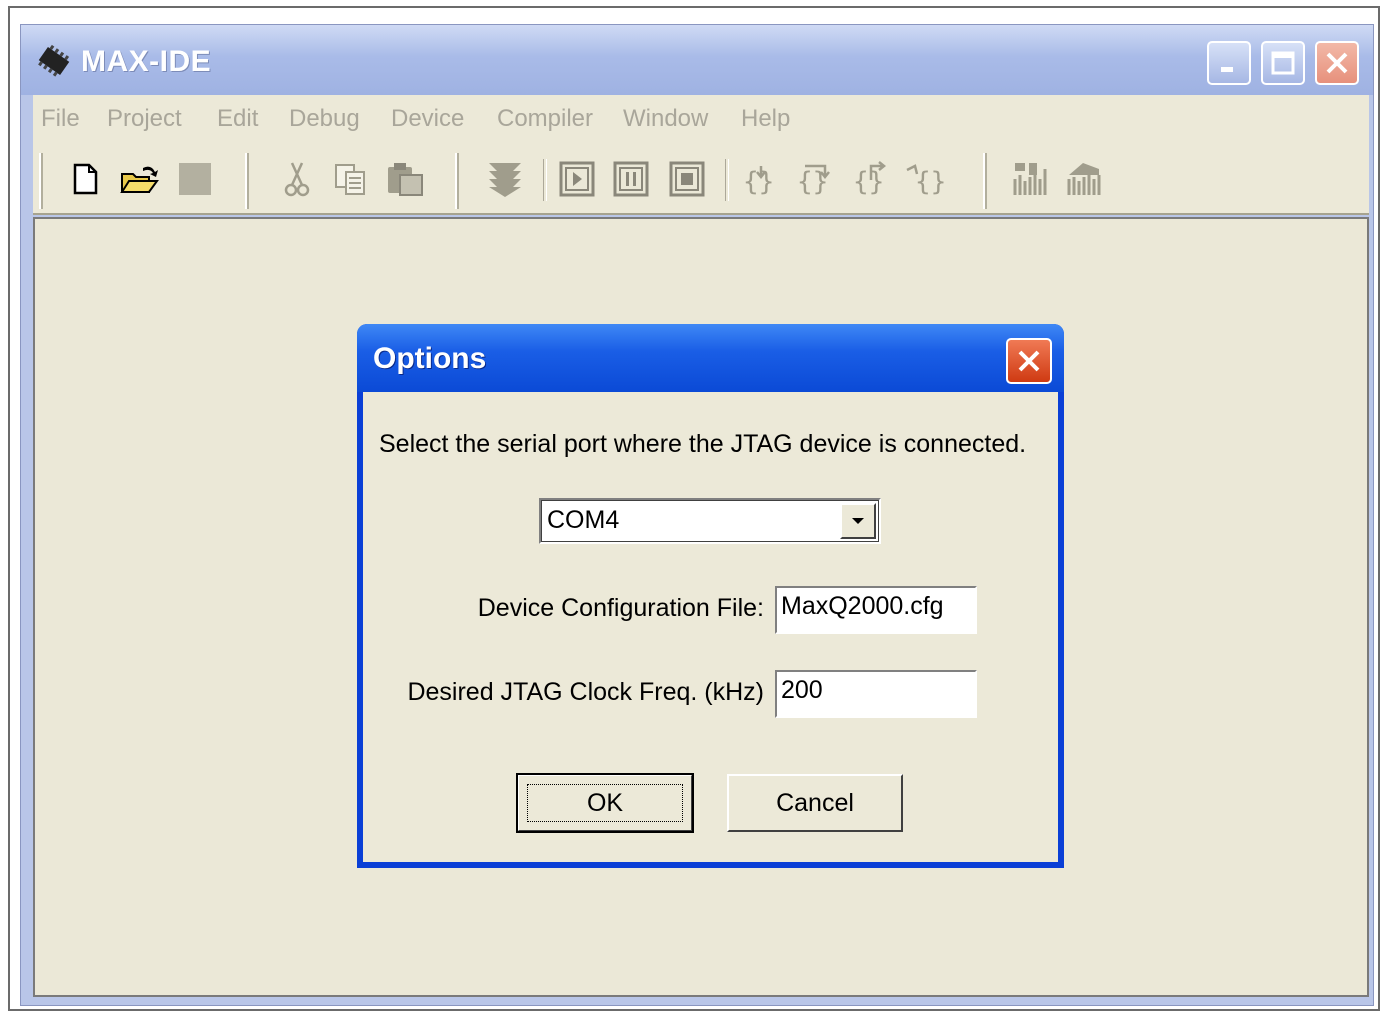  I want to click on window-close-button, so click(1337, 63).